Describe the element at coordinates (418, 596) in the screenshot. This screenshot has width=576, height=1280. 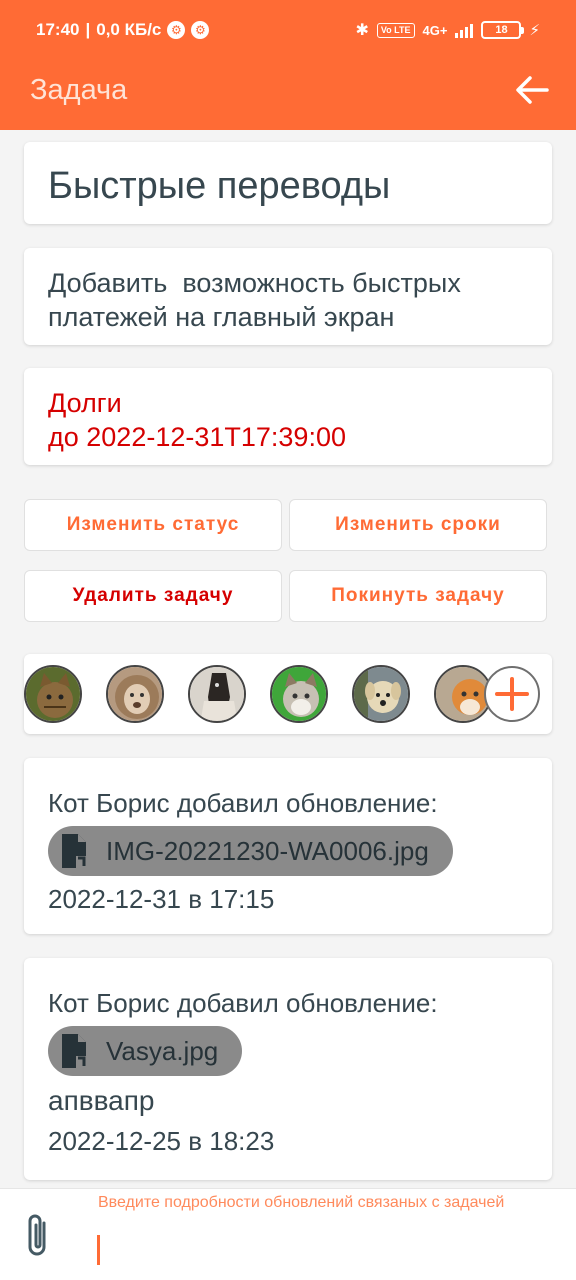
I see `leave-task-button: Покинуть задачу` at that location.